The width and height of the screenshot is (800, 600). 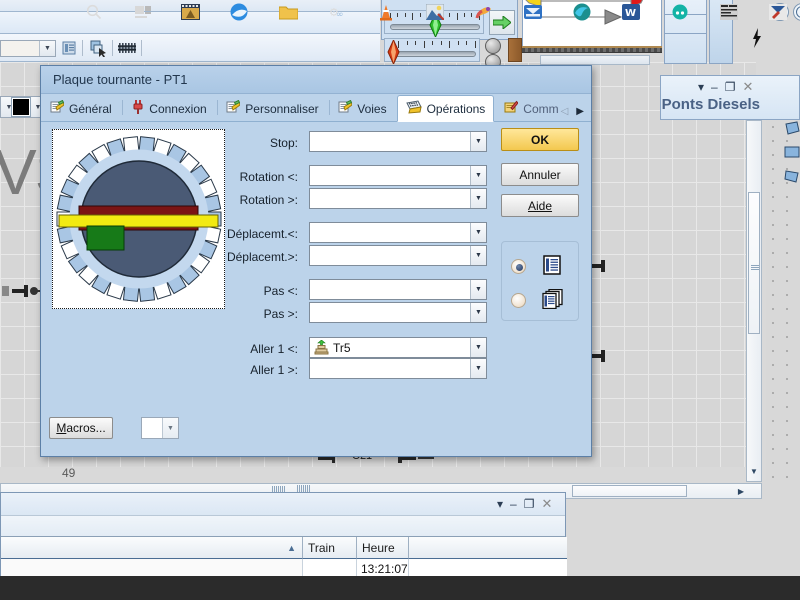 I want to click on taskbar-settings-icon: ⚙ ∞, so click(x=337, y=12).